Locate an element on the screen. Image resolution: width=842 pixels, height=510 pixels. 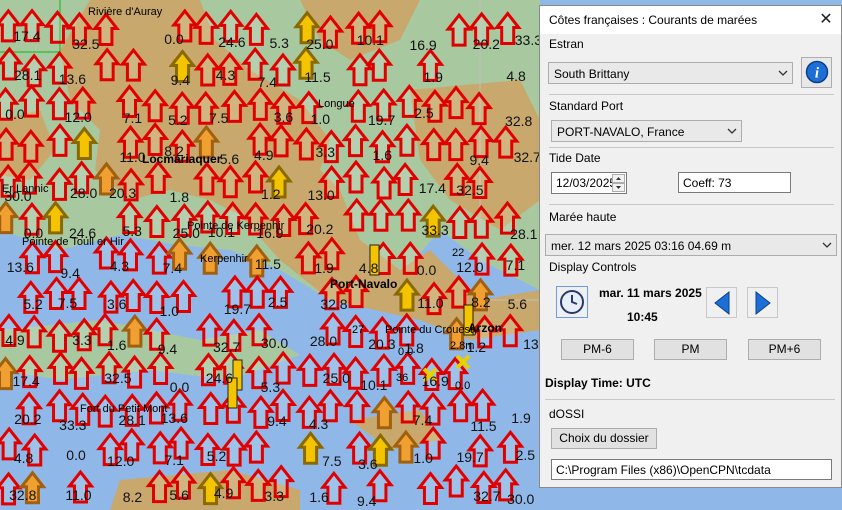
depth-mark: 0.0 is located at coordinates (406, 352).